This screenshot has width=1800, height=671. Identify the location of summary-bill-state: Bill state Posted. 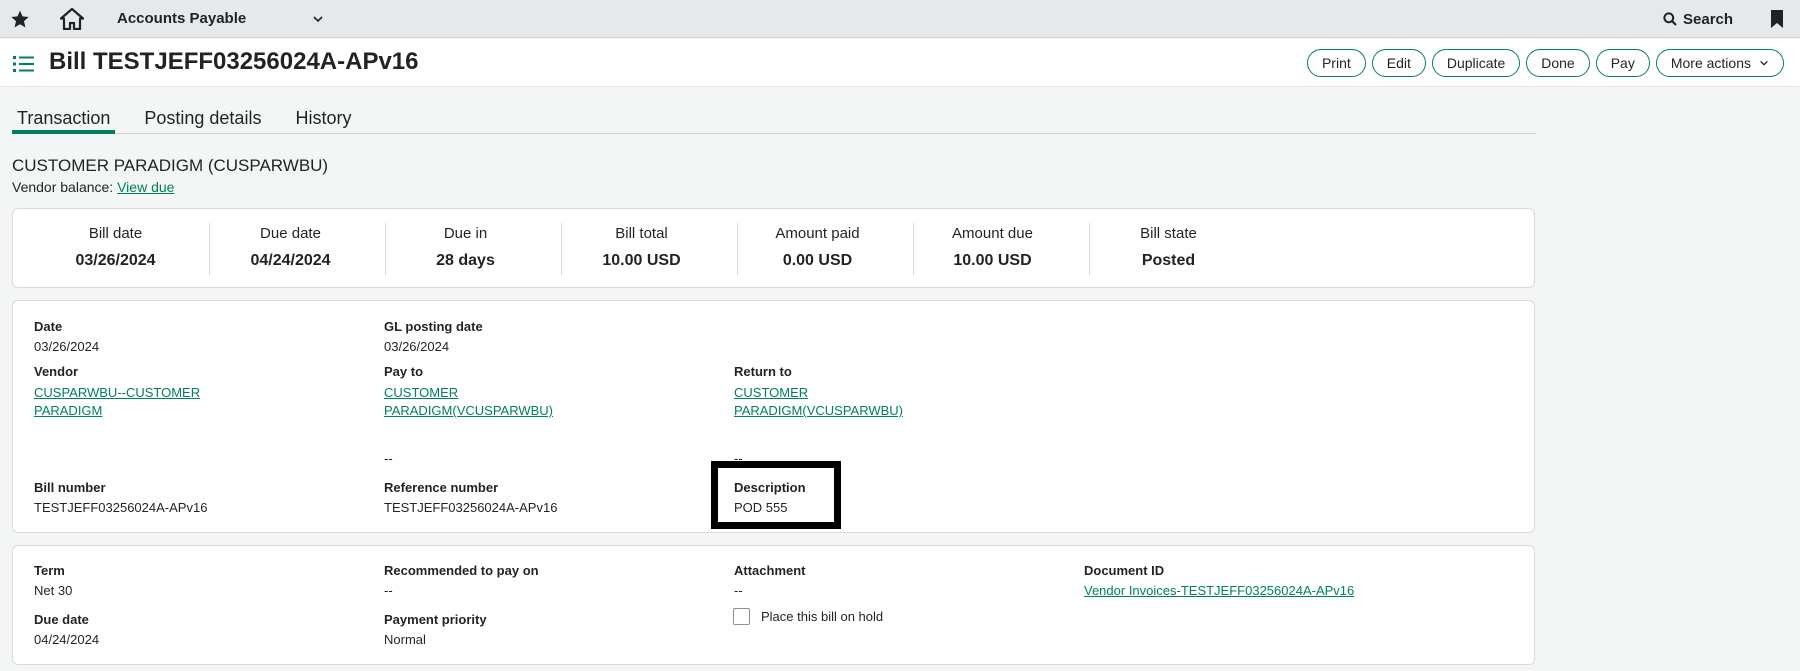
(1168, 251).